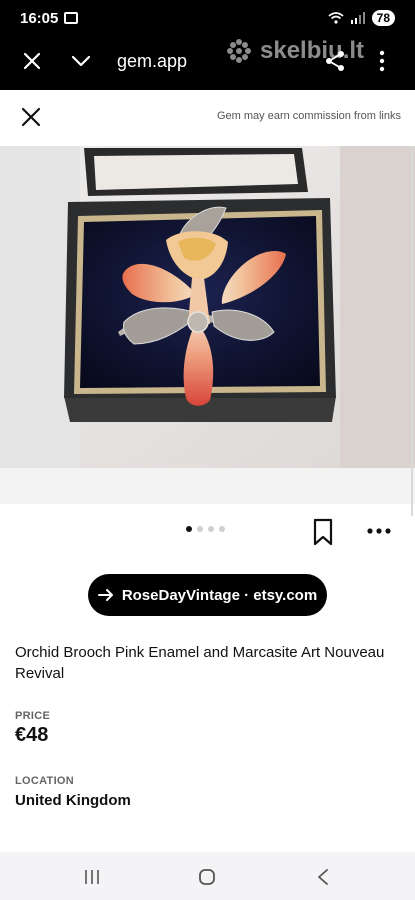 Image resolution: width=415 pixels, height=900 pixels. I want to click on sheet-header: Gem may earn commission from links, so click(207, 118).